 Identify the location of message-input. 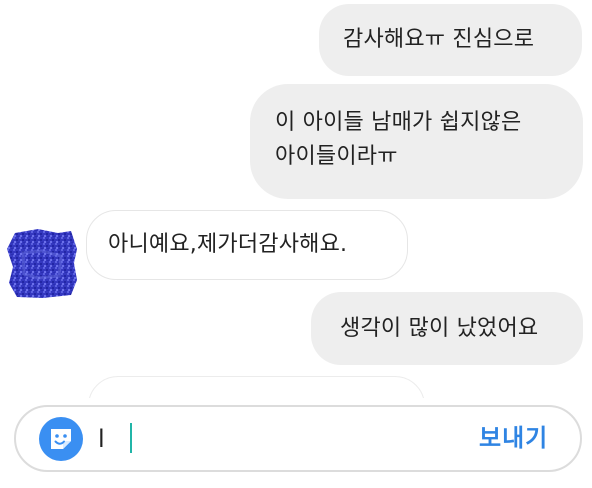
(263, 439).